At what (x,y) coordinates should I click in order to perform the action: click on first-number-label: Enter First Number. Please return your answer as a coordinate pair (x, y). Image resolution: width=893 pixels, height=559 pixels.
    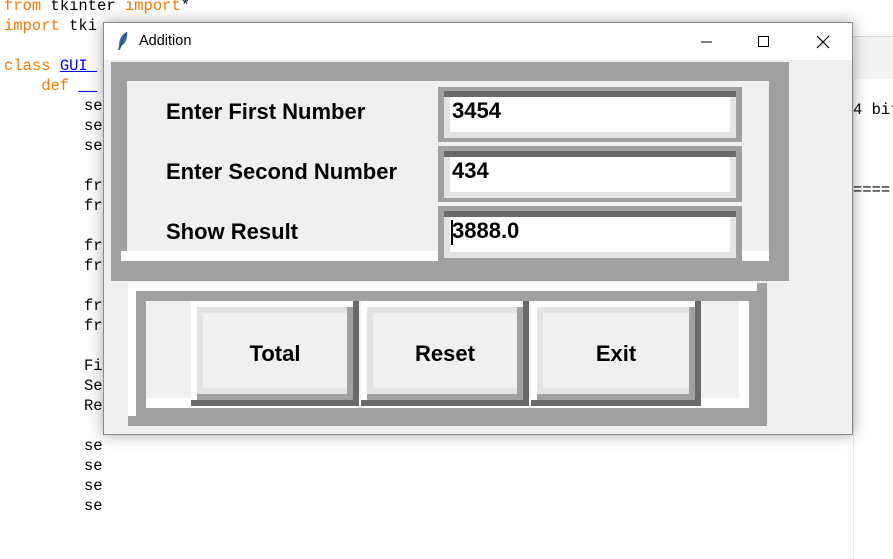
    Looking at the image, I should click on (266, 111).